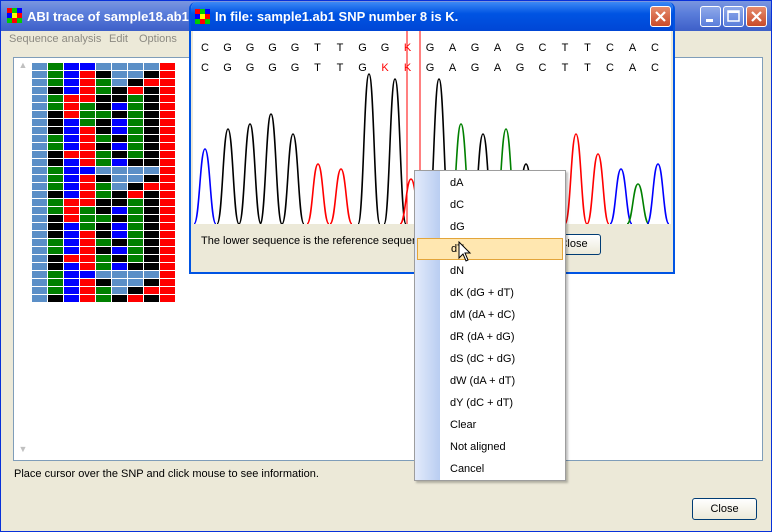 This screenshot has width=772, height=532. What do you see at coordinates (490, 359) in the screenshot?
I see `menu-item-ds: dS (dC + dG)` at bounding box center [490, 359].